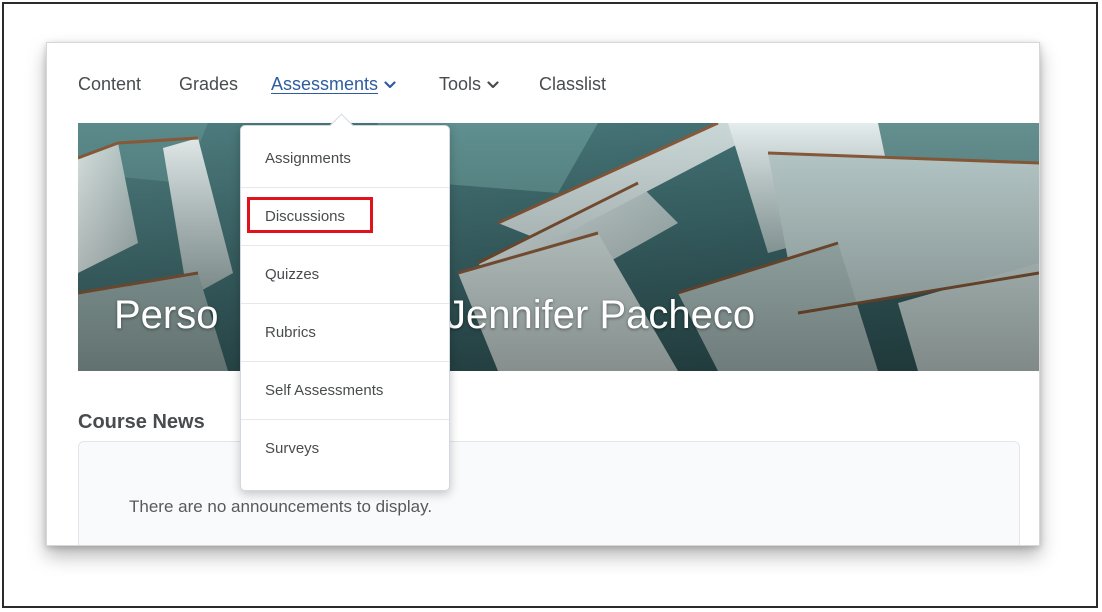 The height and width of the screenshot is (612, 1102). Describe the element at coordinates (325, 84) in the screenshot. I see `nav-assessments-label: Assessments` at that location.